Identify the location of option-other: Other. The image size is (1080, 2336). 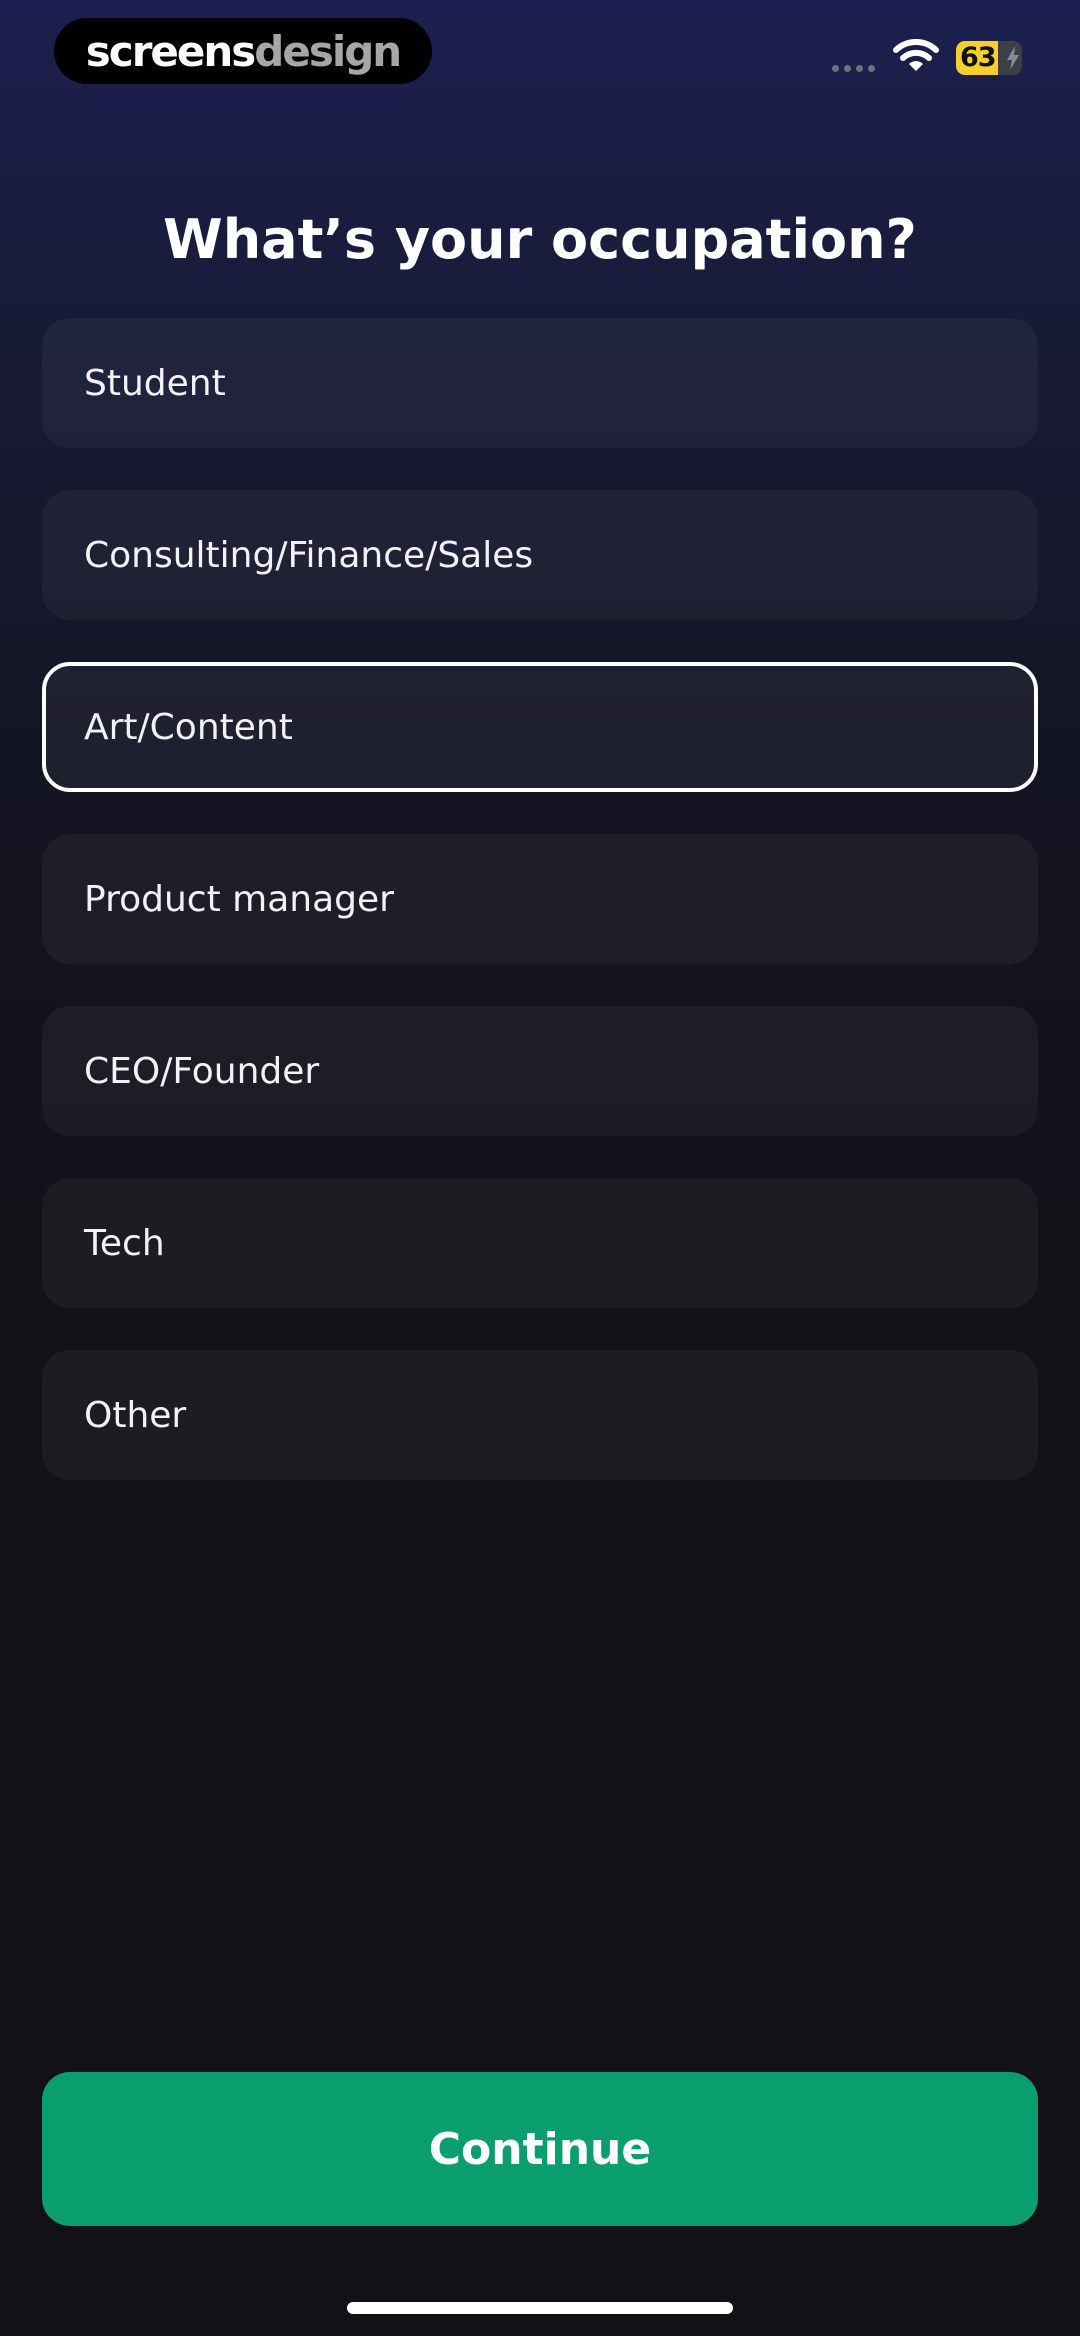
(540, 1415).